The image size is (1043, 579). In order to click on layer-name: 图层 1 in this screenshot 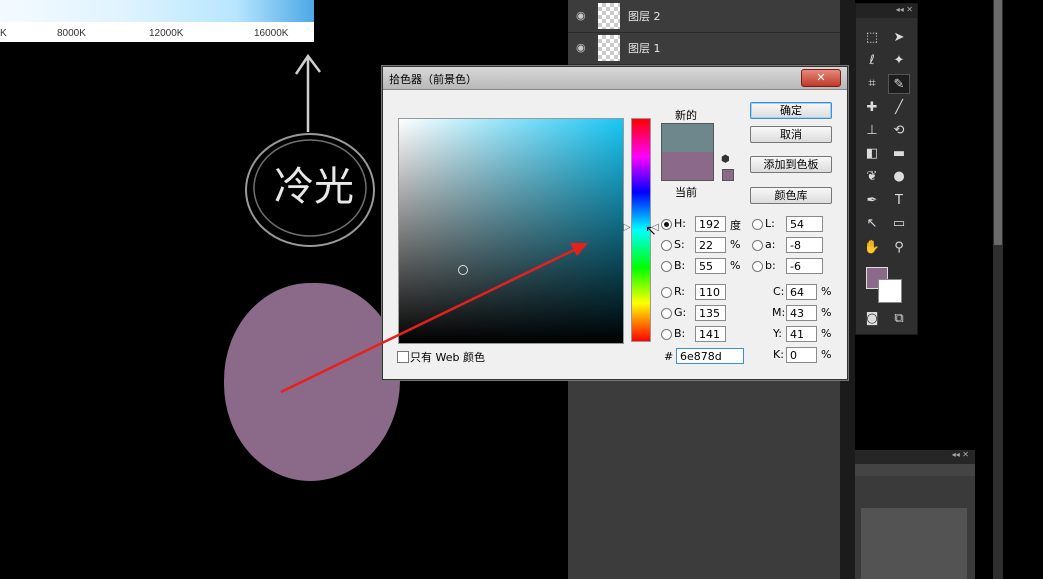, I will do `click(644, 48)`.